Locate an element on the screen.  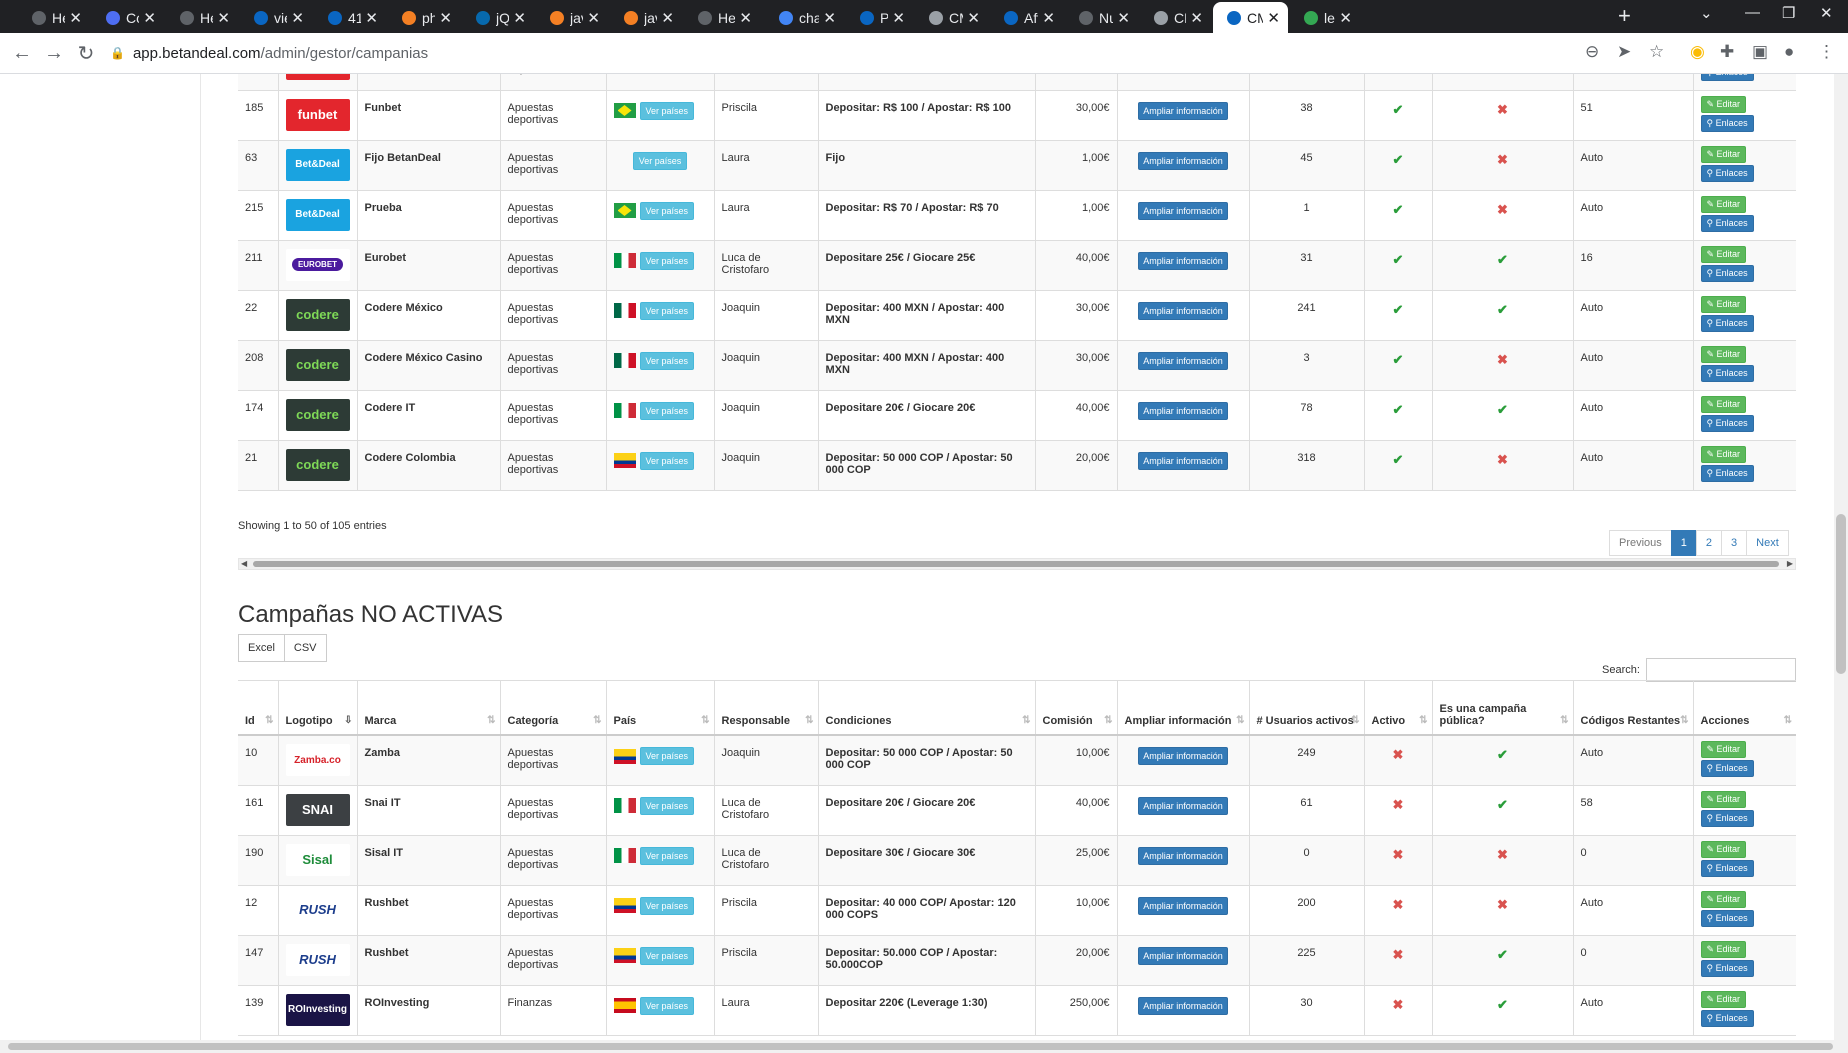
browser-tab: jQu✕ is located at coordinates (498, 17).